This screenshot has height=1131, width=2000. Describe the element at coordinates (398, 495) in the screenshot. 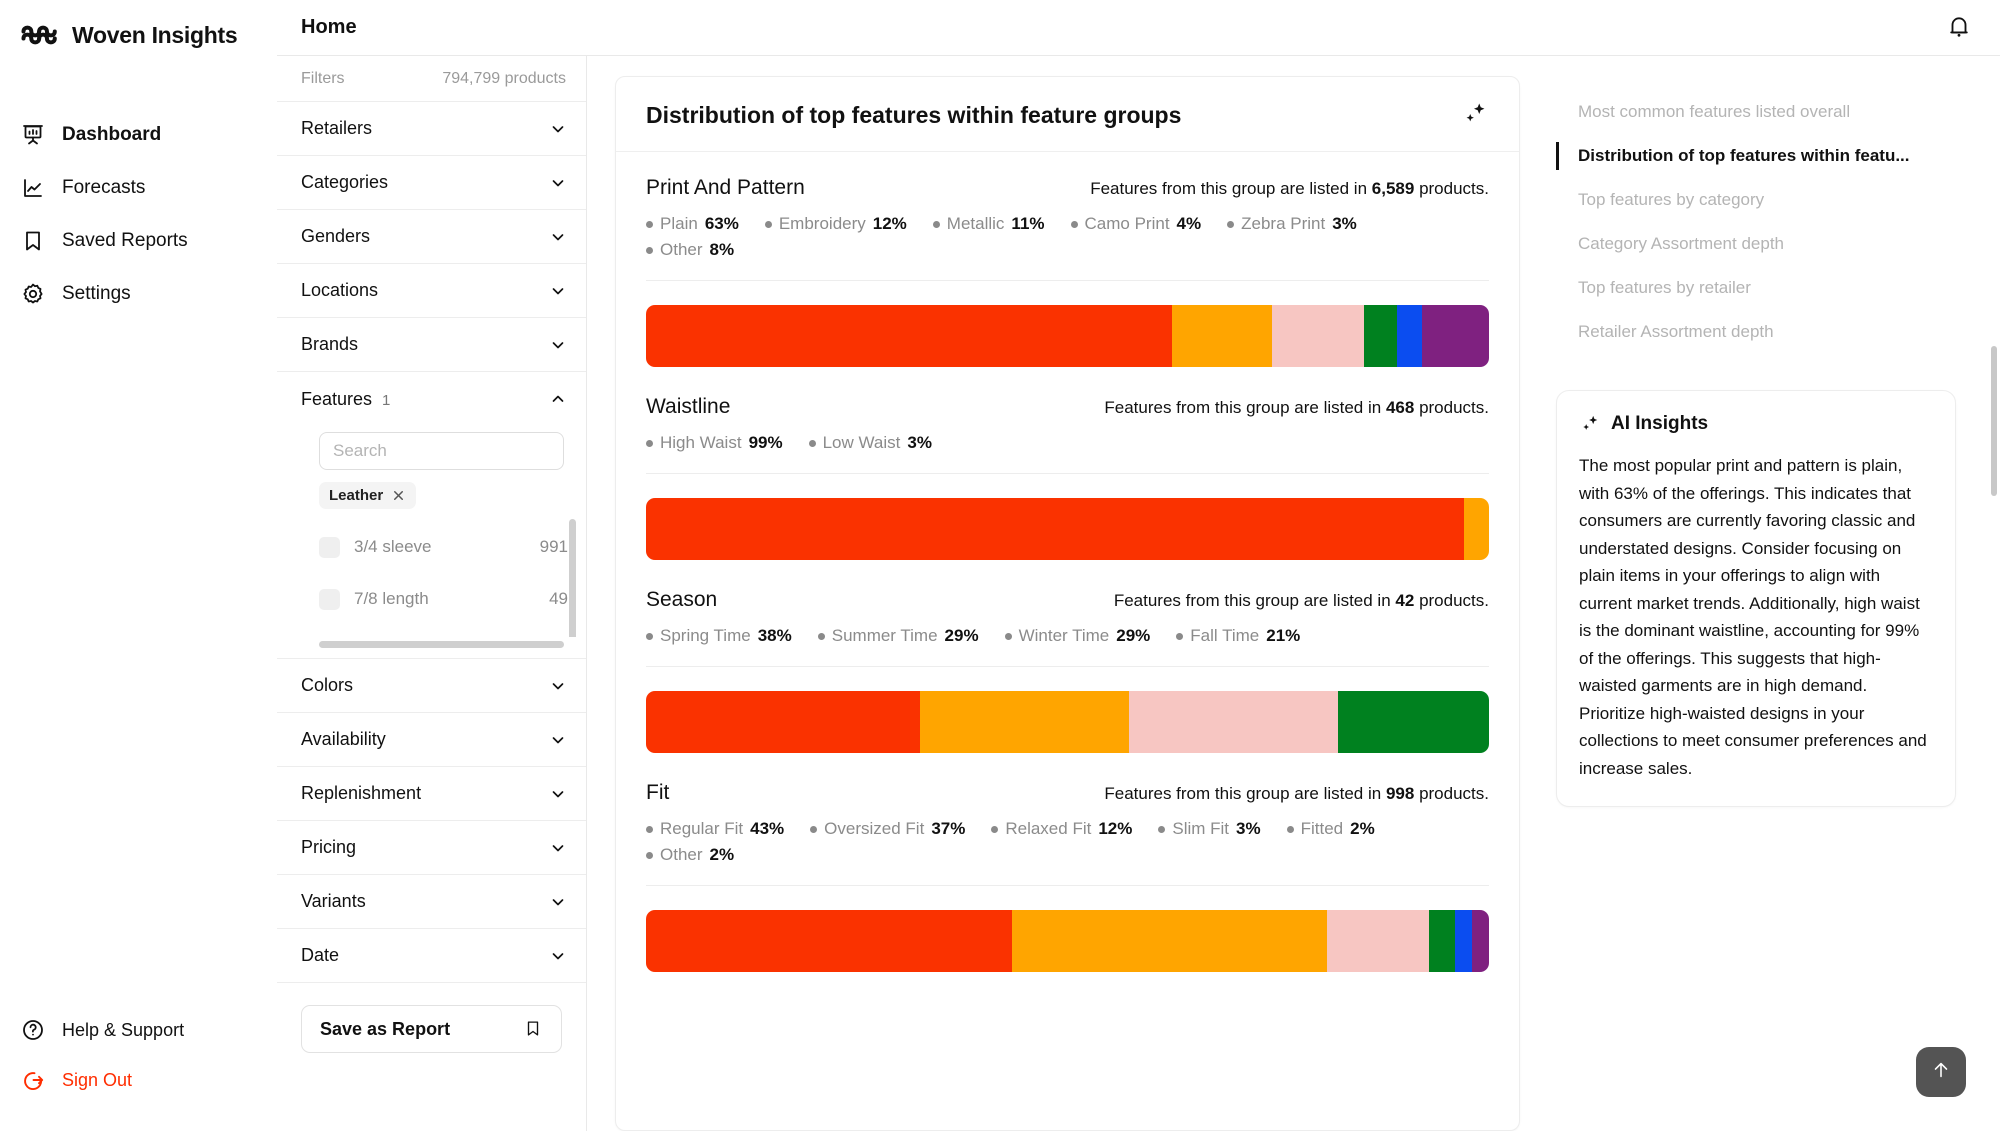

I see `close-icon` at that location.